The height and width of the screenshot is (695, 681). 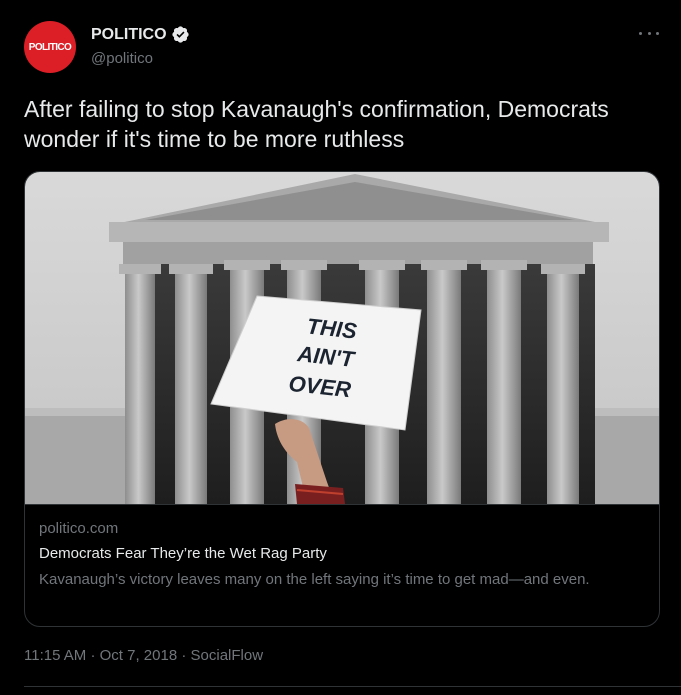 I want to click on author-name-row: POLITICO, so click(x=140, y=34).